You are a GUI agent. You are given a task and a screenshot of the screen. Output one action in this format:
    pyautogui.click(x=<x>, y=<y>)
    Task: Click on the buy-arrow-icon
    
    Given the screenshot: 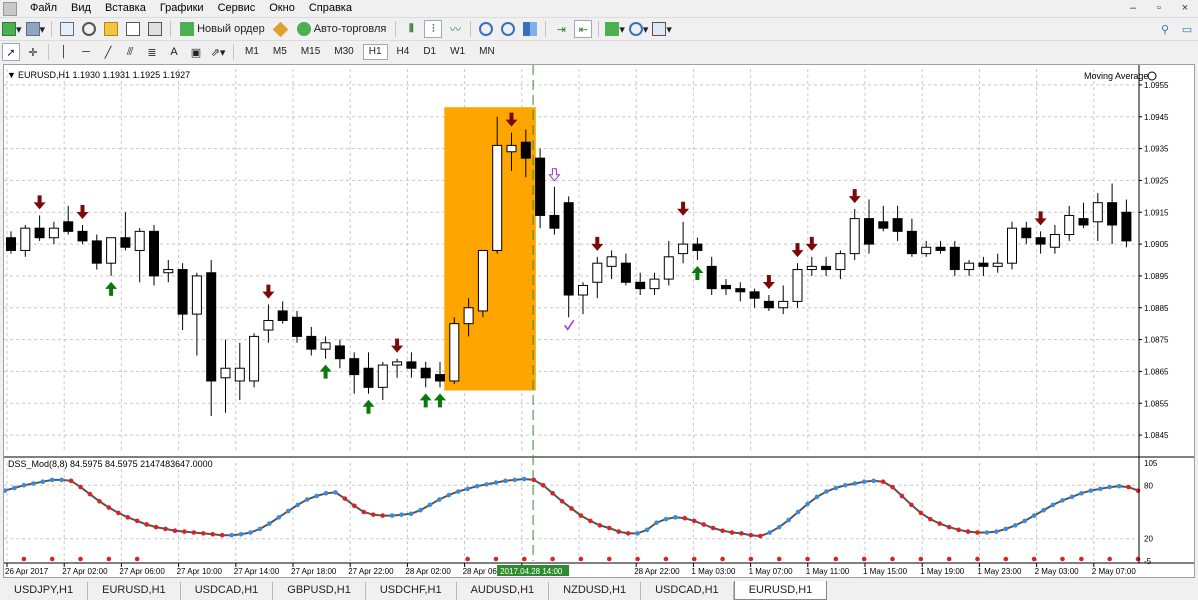 What is the action you would take?
    pyautogui.click(x=440, y=400)
    